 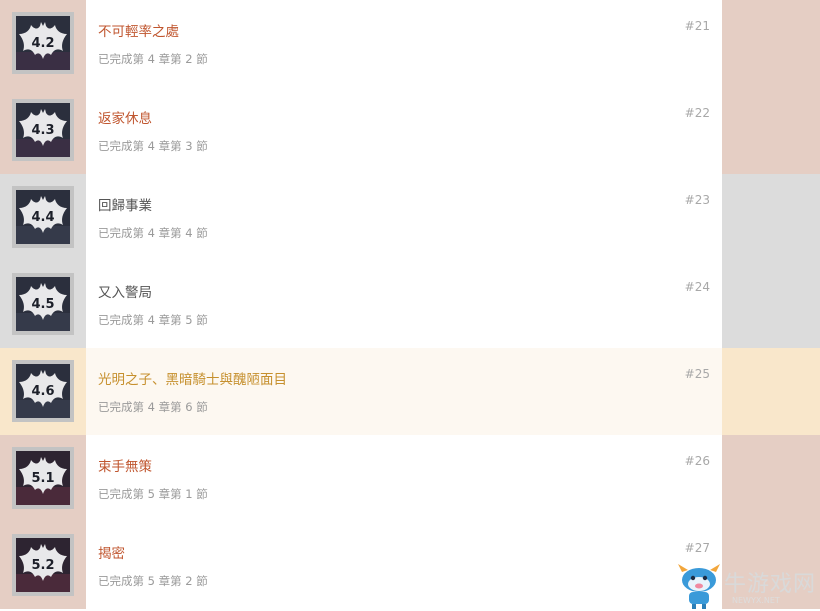 I want to click on bat-emblem-icon: 4.5, so click(x=43, y=304).